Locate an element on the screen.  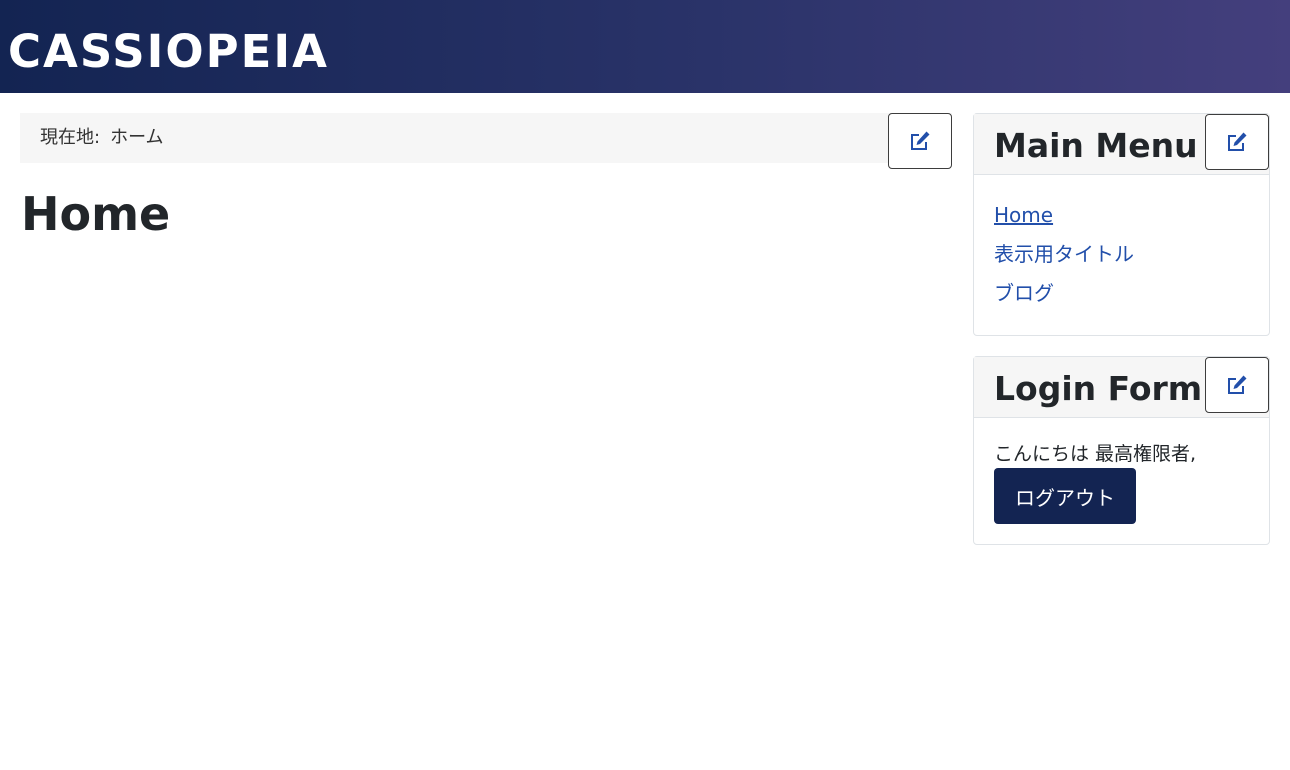
logout-button: ログアウト is located at coordinates (1065, 496).